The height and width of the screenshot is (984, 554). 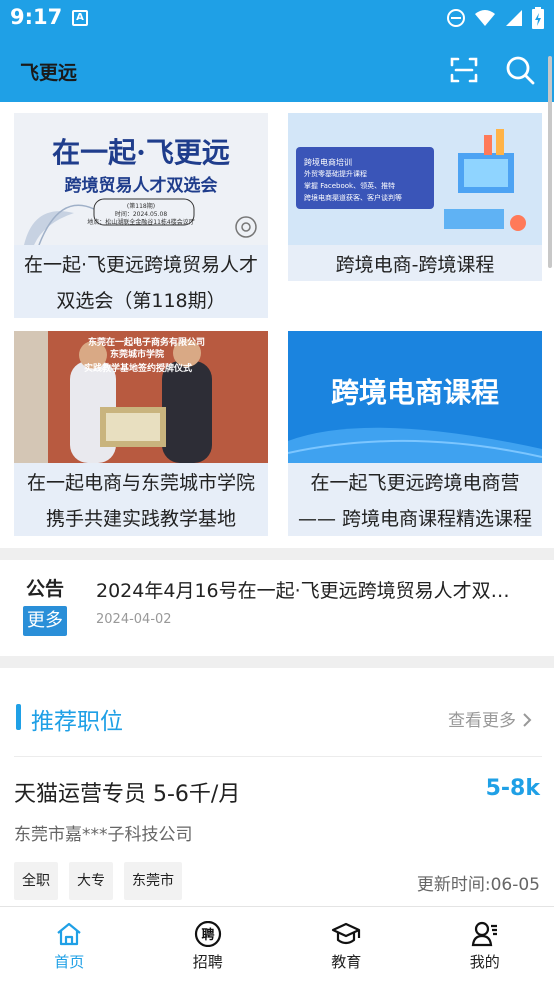 I want to click on job-tags: 全职 大专 东莞市, so click(x=98, y=881).